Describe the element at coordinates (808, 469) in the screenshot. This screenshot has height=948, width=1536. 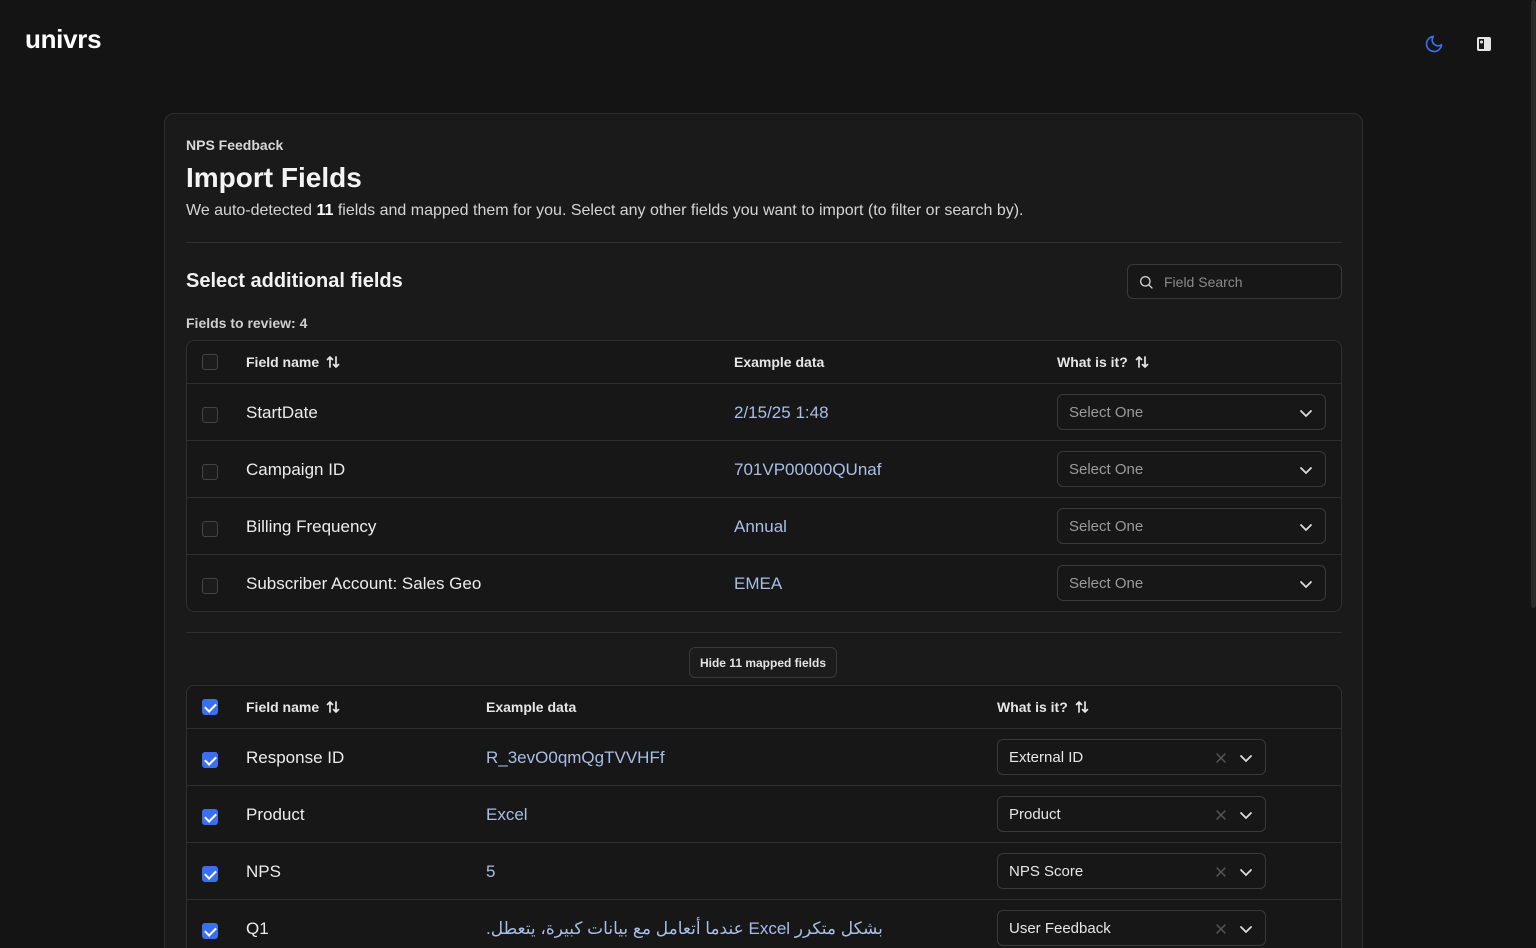
I see `example-data: 701VP00000QUnaf` at that location.